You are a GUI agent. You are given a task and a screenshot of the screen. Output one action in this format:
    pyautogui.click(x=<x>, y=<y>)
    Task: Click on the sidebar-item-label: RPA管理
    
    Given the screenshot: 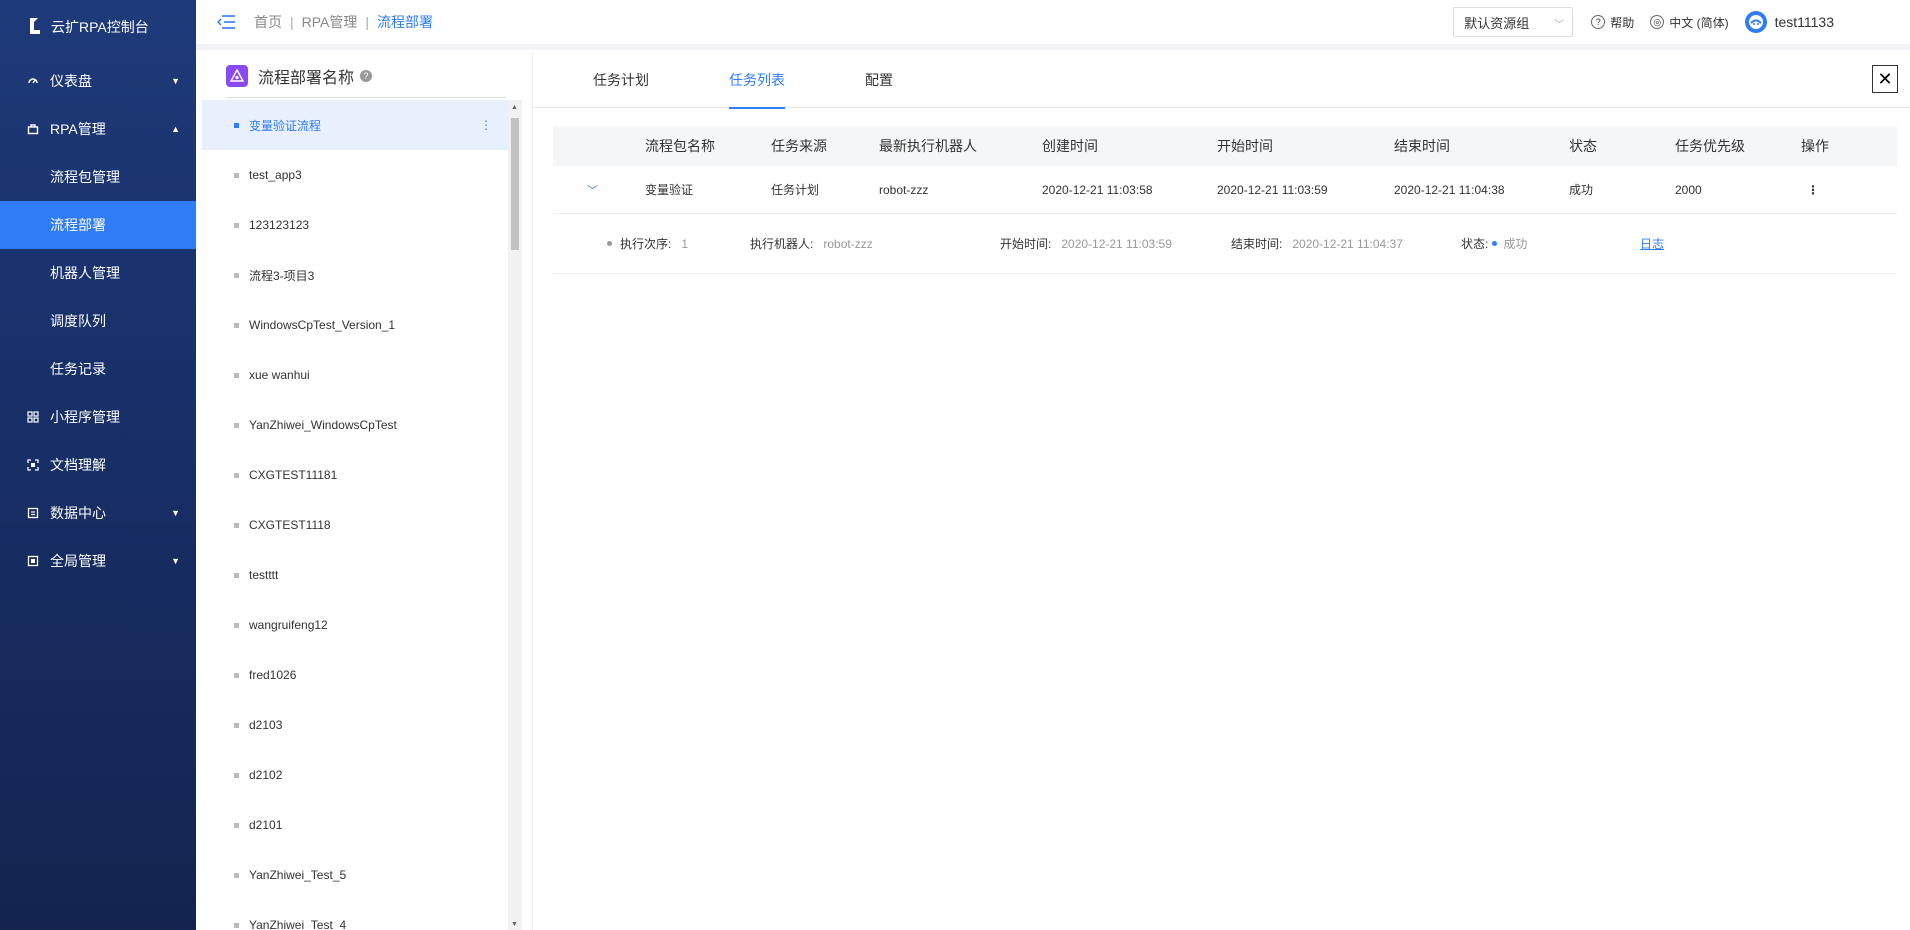 What is the action you would take?
    pyautogui.click(x=78, y=129)
    